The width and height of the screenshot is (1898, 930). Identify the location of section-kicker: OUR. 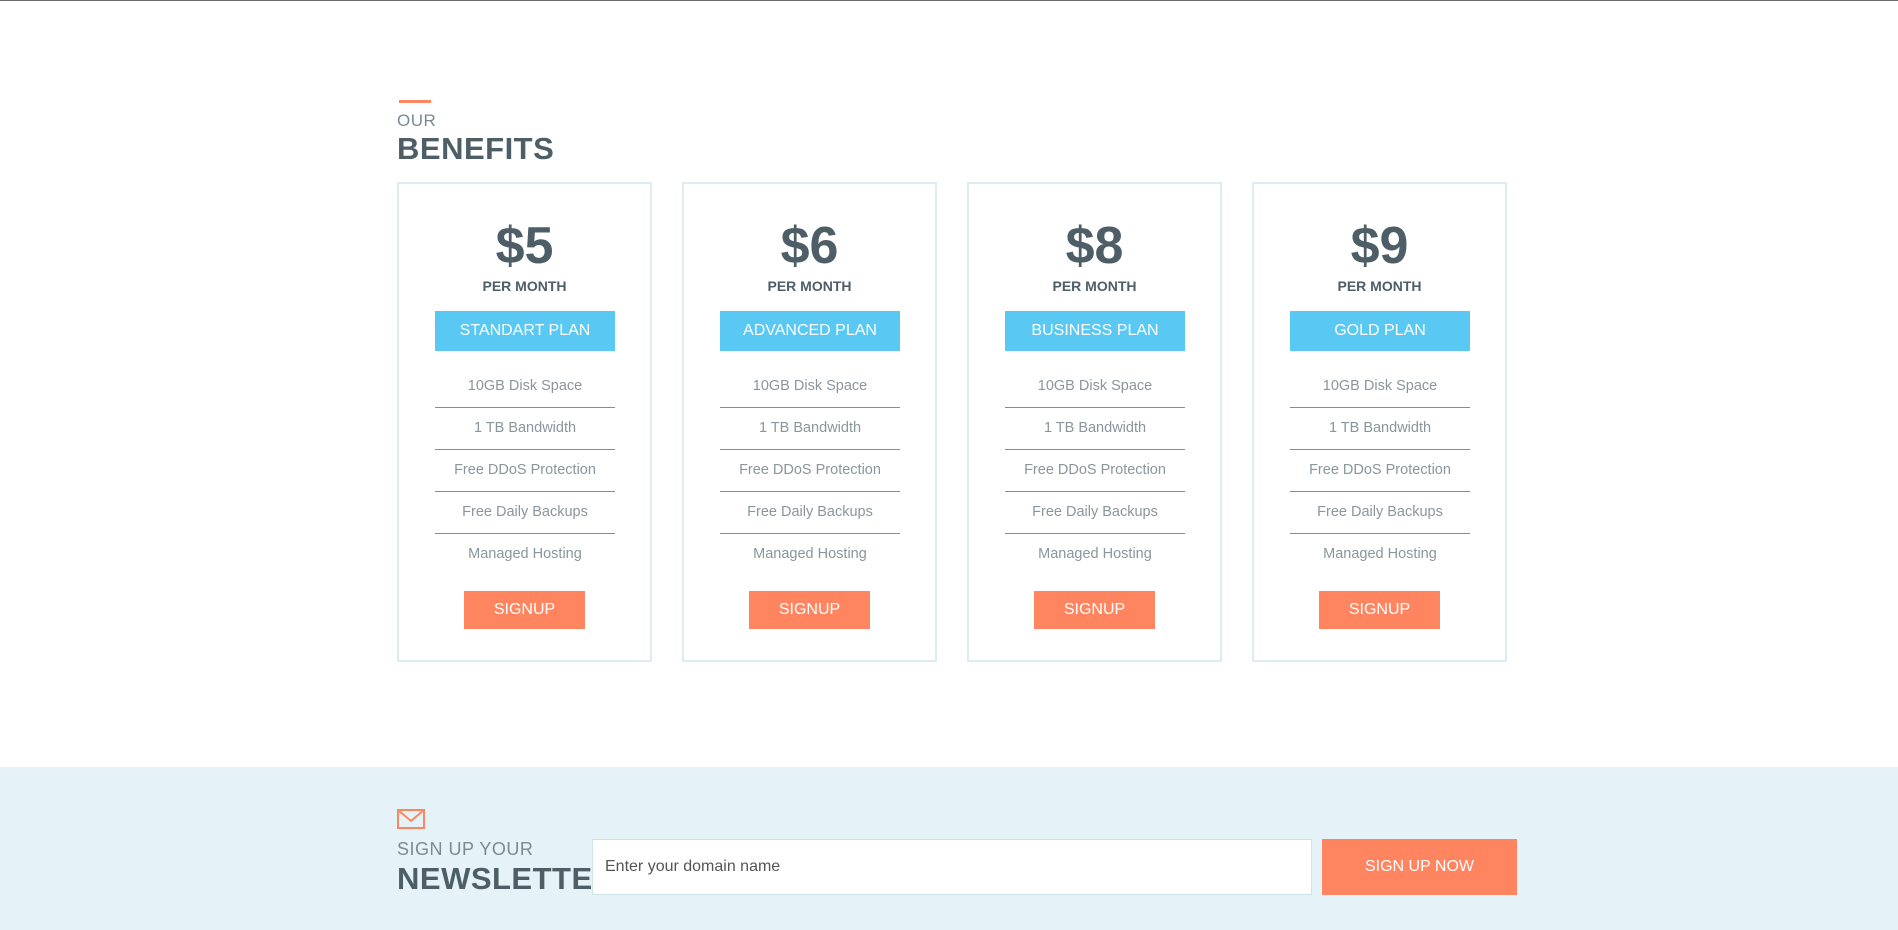
(417, 120).